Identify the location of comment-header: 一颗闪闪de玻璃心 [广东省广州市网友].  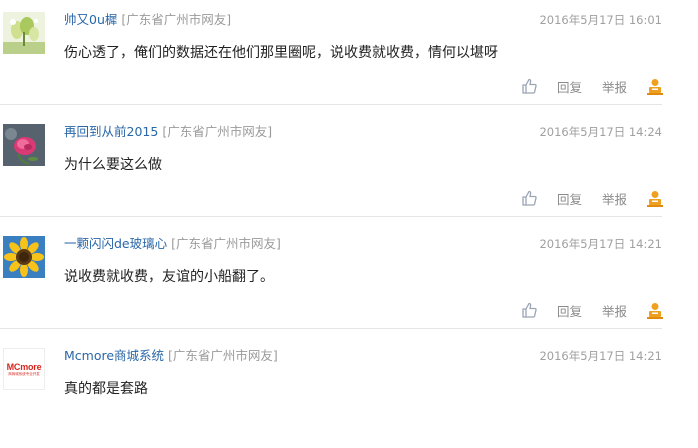
(172, 244).